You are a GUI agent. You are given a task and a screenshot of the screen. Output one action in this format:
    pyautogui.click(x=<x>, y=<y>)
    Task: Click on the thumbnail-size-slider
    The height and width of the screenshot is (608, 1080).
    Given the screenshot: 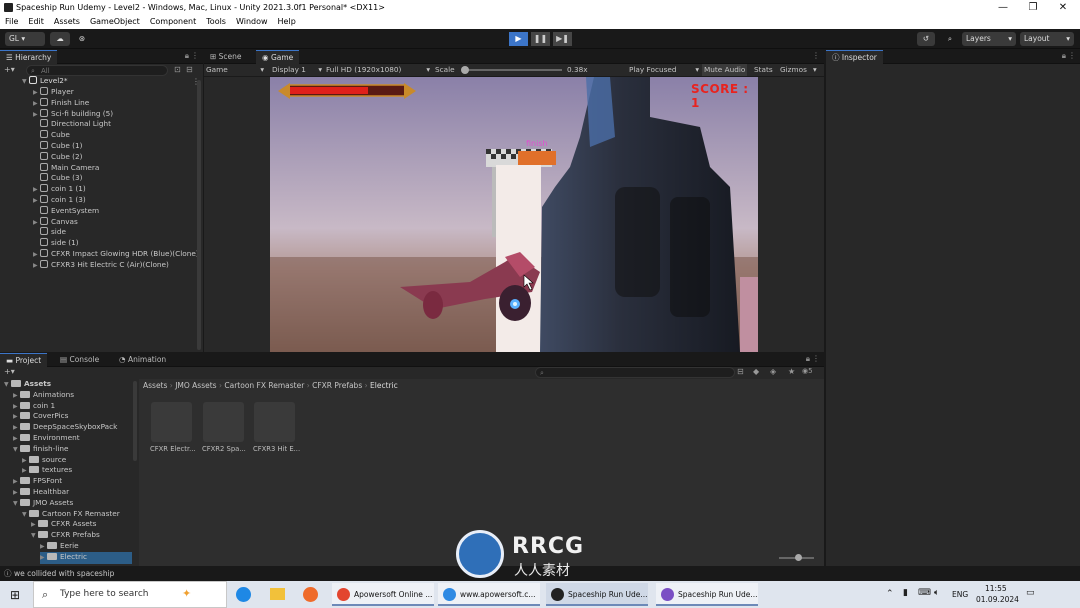 What is the action you would take?
    pyautogui.click(x=796, y=557)
    